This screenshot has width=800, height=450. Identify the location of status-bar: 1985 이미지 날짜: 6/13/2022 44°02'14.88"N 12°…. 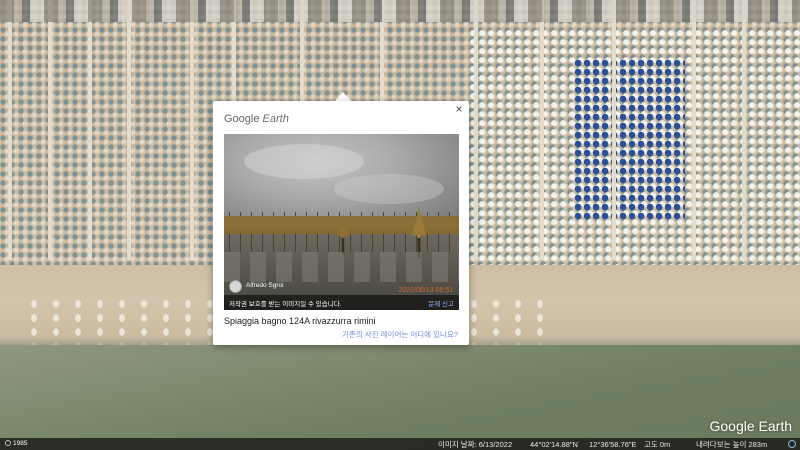
(400, 444).